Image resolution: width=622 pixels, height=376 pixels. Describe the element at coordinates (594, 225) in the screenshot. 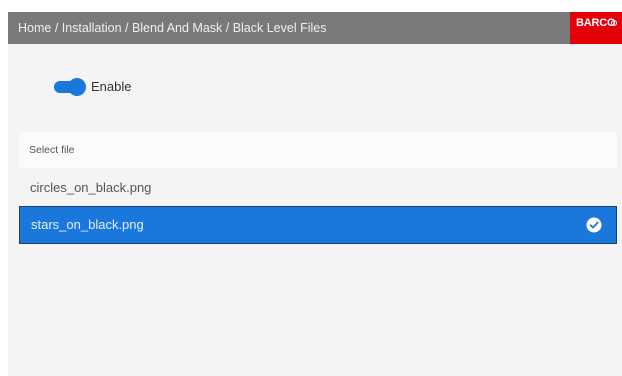

I see `check-circle-icon` at that location.